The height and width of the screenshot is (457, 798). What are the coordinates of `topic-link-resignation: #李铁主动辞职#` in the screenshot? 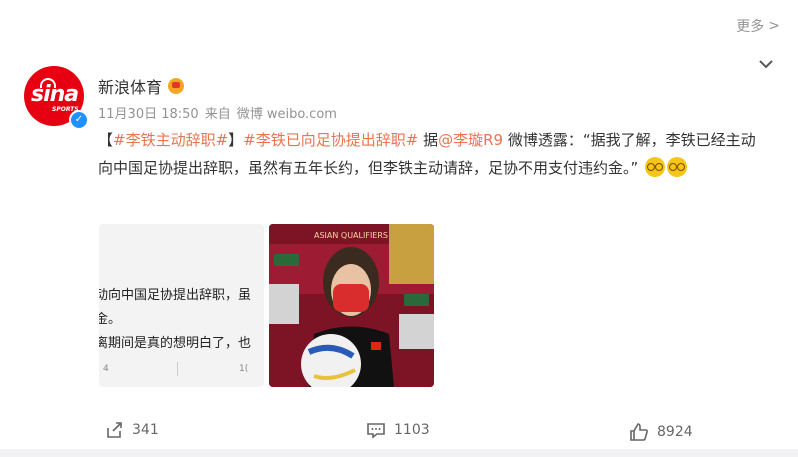 It's located at (170, 140).